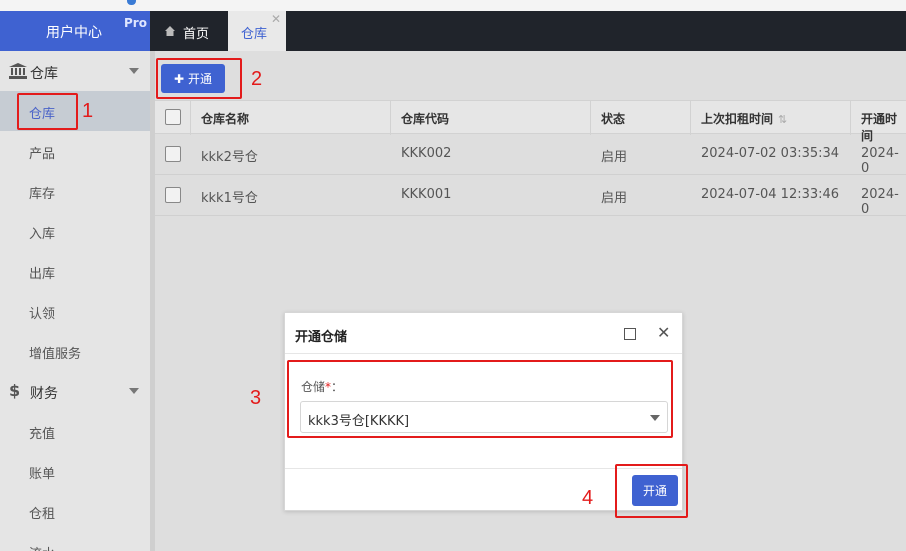 The image size is (906, 551). What do you see at coordinates (75, 71) in the screenshot?
I see `menu-group-warehouse: 仓库` at bounding box center [75, 71].